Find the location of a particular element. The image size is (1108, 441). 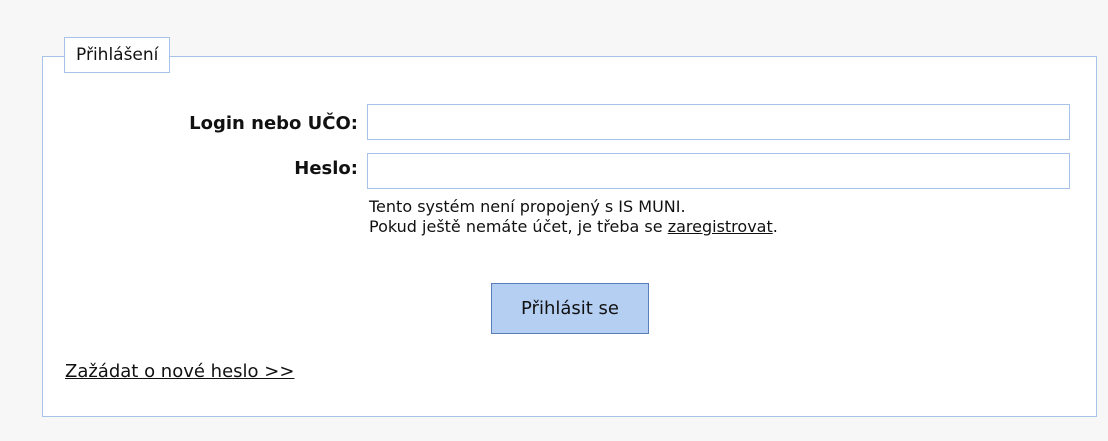

password-label: Heslo: is located at coordinates (326, 168).